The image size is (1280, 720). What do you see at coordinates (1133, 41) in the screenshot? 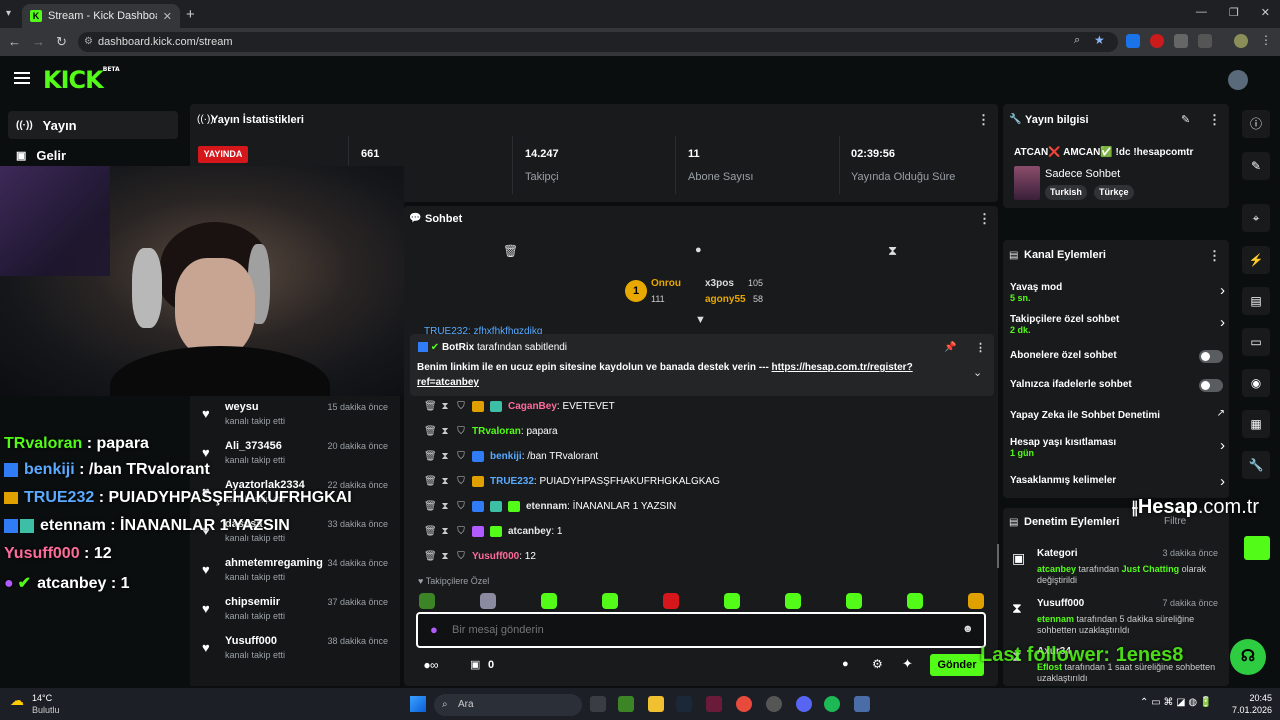
I see `extension-translate-icon` at bounding box center [1133, 41].